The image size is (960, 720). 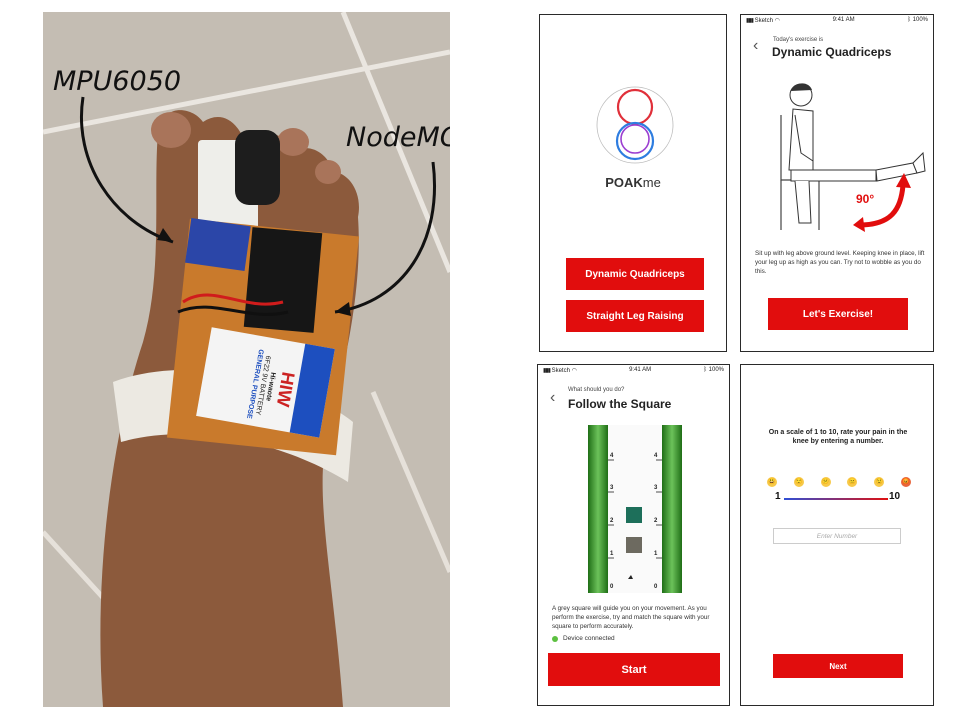 What do you see at coordinates (798, 482) in the screenshot?
I see `relieved-face-icon: 😌` at bounding box center [798, 482].